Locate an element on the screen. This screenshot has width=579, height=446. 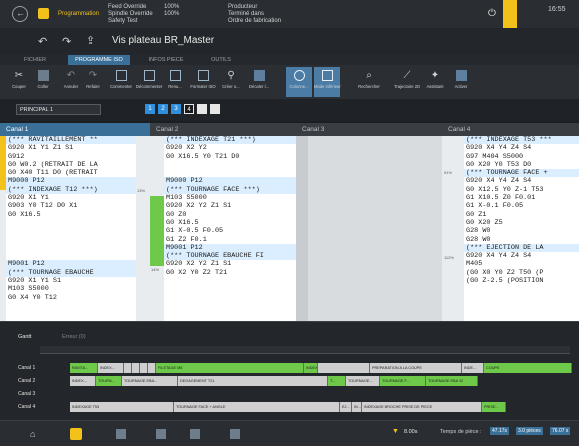
code-line: G0 W0.2 (RETRAIT DE LA is located at coordinates (71, 165).